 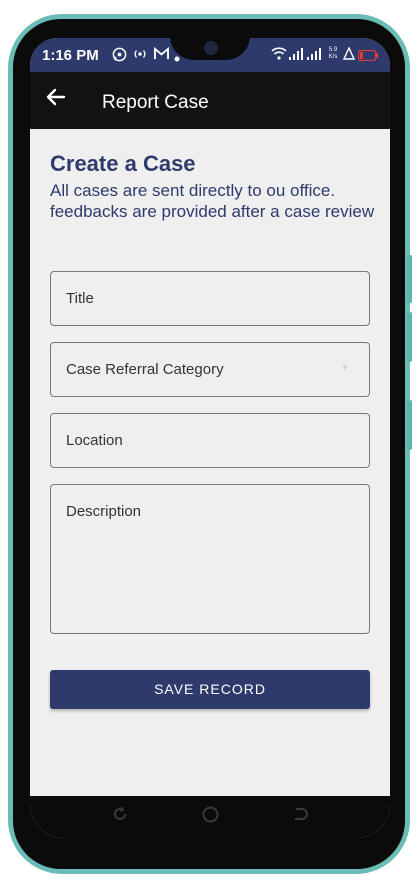 I want to click on title-input: Title, so click(x=210, y=298).